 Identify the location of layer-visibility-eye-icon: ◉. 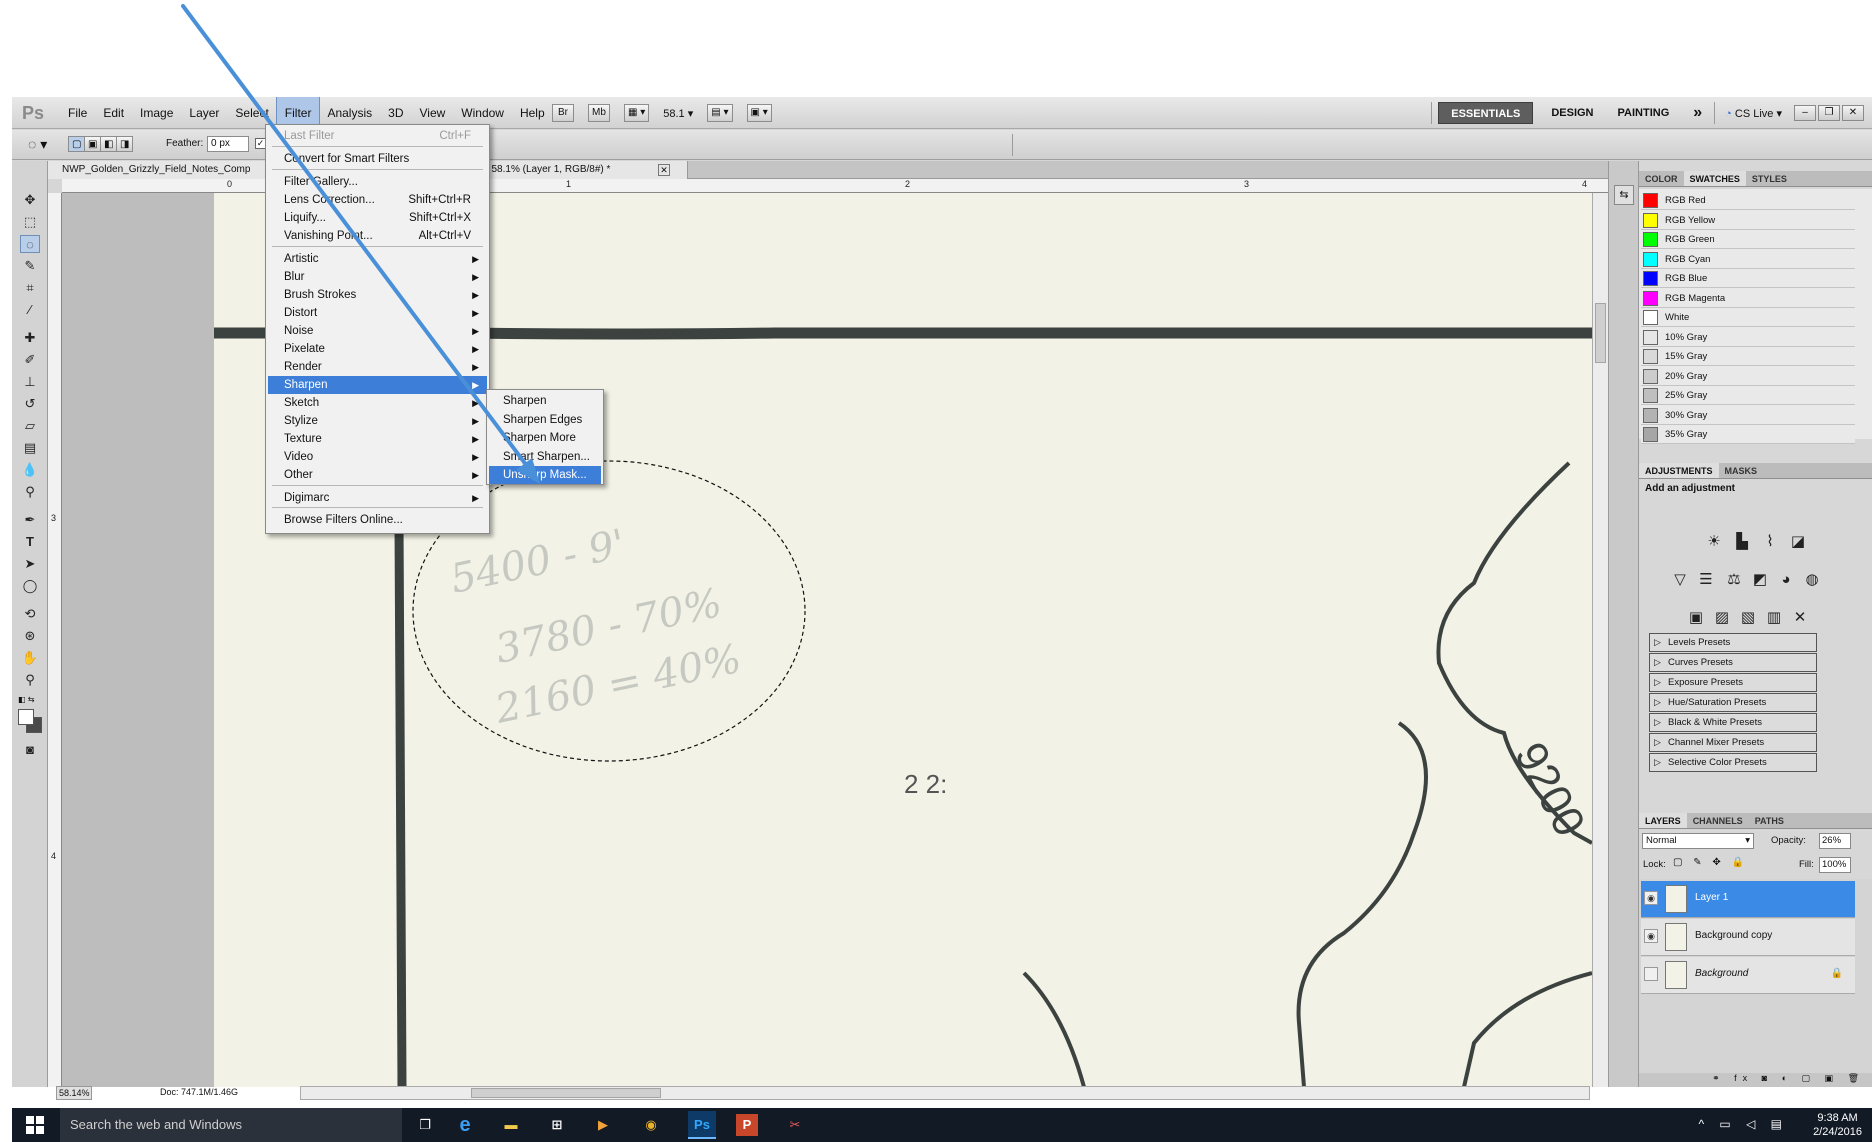
(1651, 898).